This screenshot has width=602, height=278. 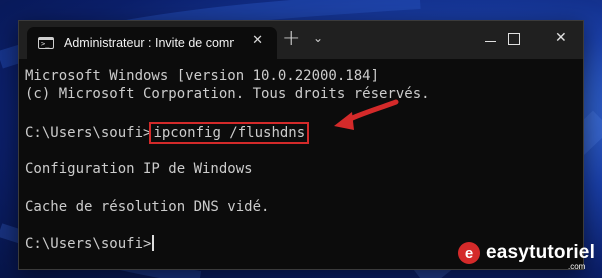 I want to click on close-button: ✕, so click(x=561, y=38).